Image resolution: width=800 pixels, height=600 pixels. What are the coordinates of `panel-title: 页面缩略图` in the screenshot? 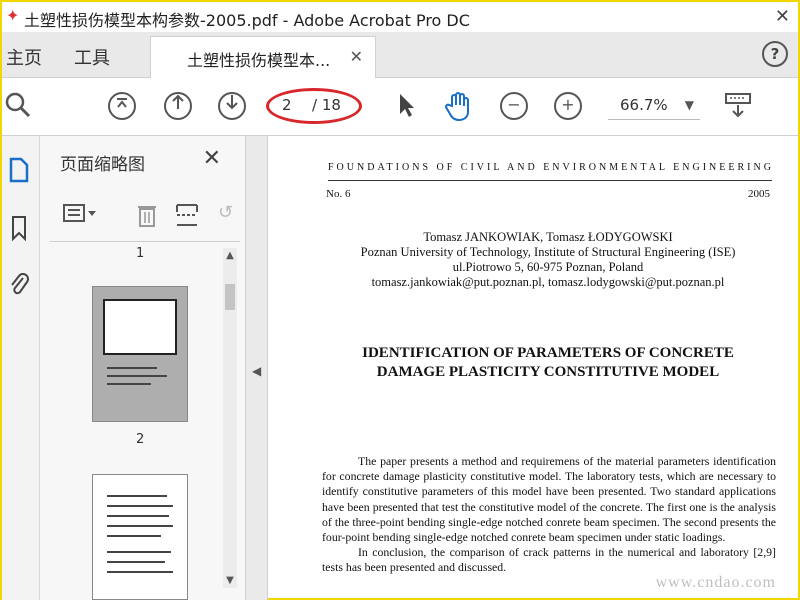 It's located at (102, 165).